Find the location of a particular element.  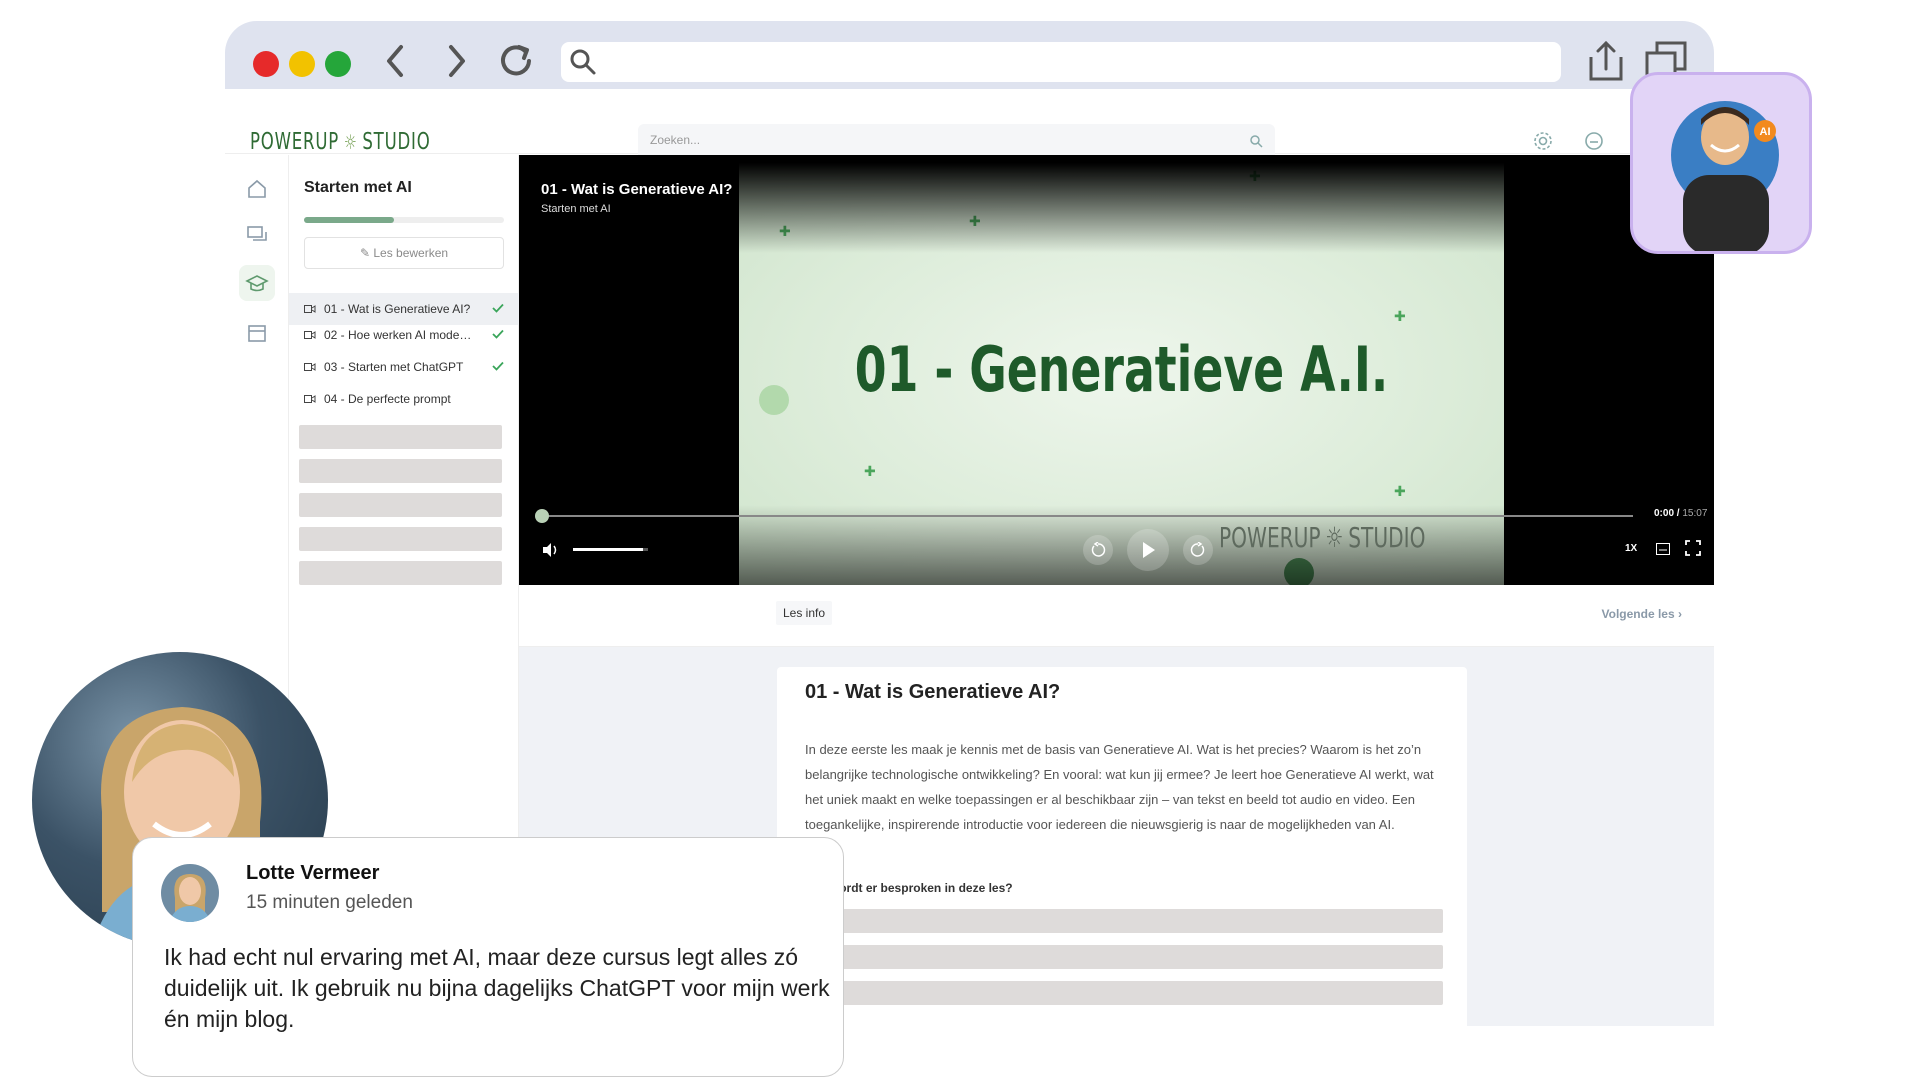

instructor-avatar: AI is located at coordinates (1721, 163).